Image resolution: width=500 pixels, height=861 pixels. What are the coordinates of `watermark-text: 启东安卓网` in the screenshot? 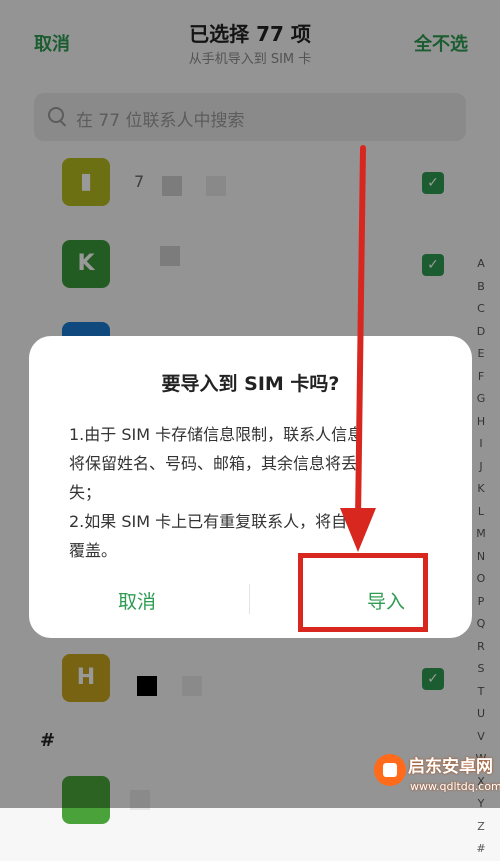 It's located at (450, 767).